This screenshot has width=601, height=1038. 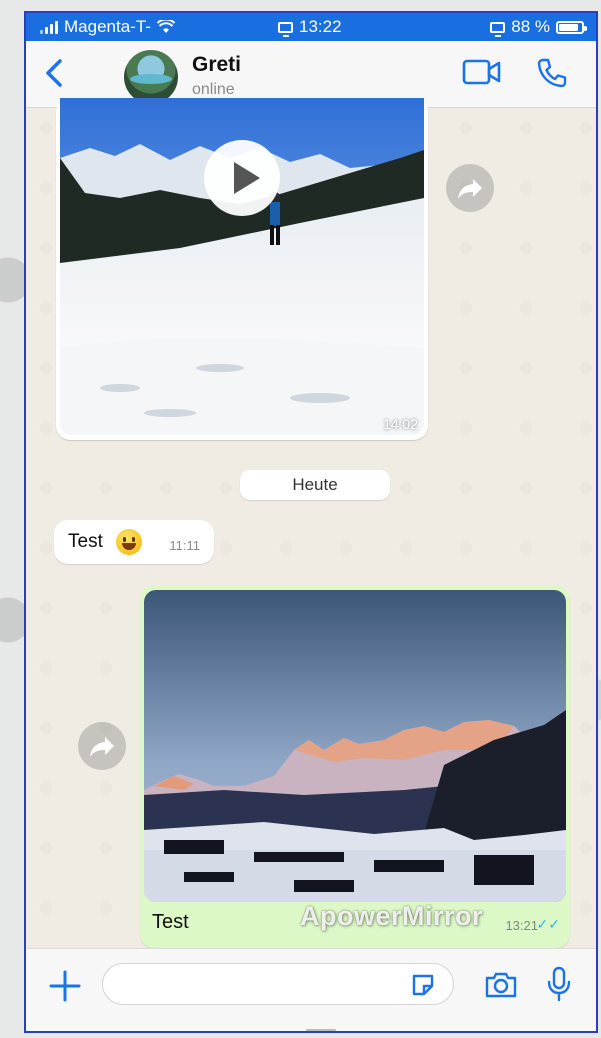 I want to click on back-chevron-icon, so click(x=56, y=73).